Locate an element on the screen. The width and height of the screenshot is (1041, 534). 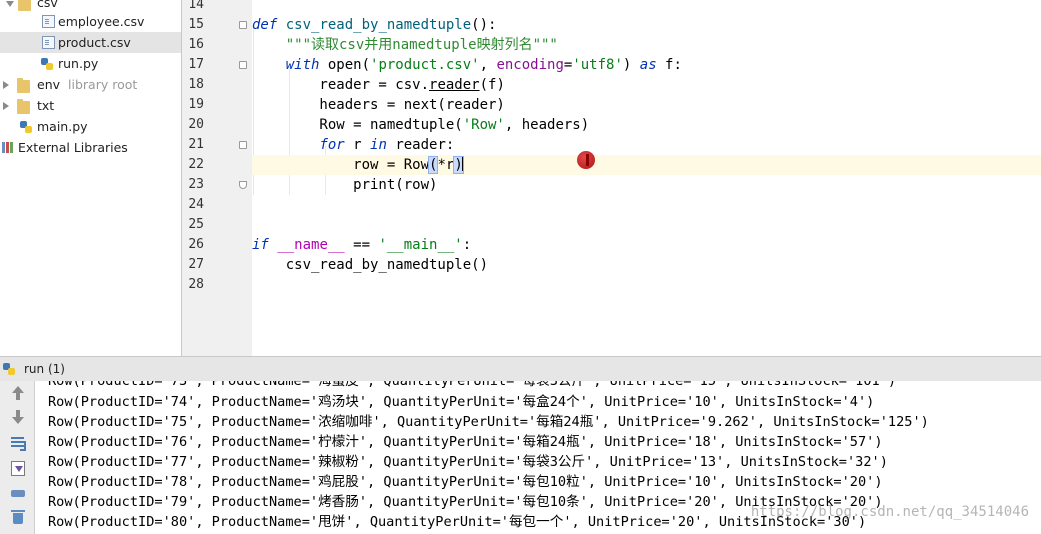
tree-item-env-folder: env library root is located at coordinates (90, 84).